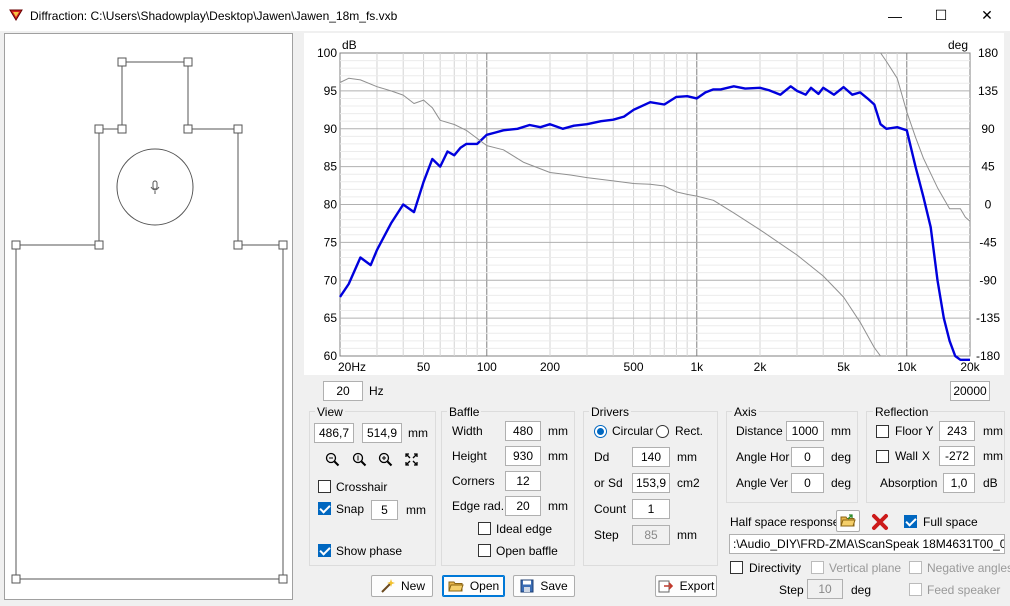  I want to click on feed-speaker-checkbox, so click(915, 589).